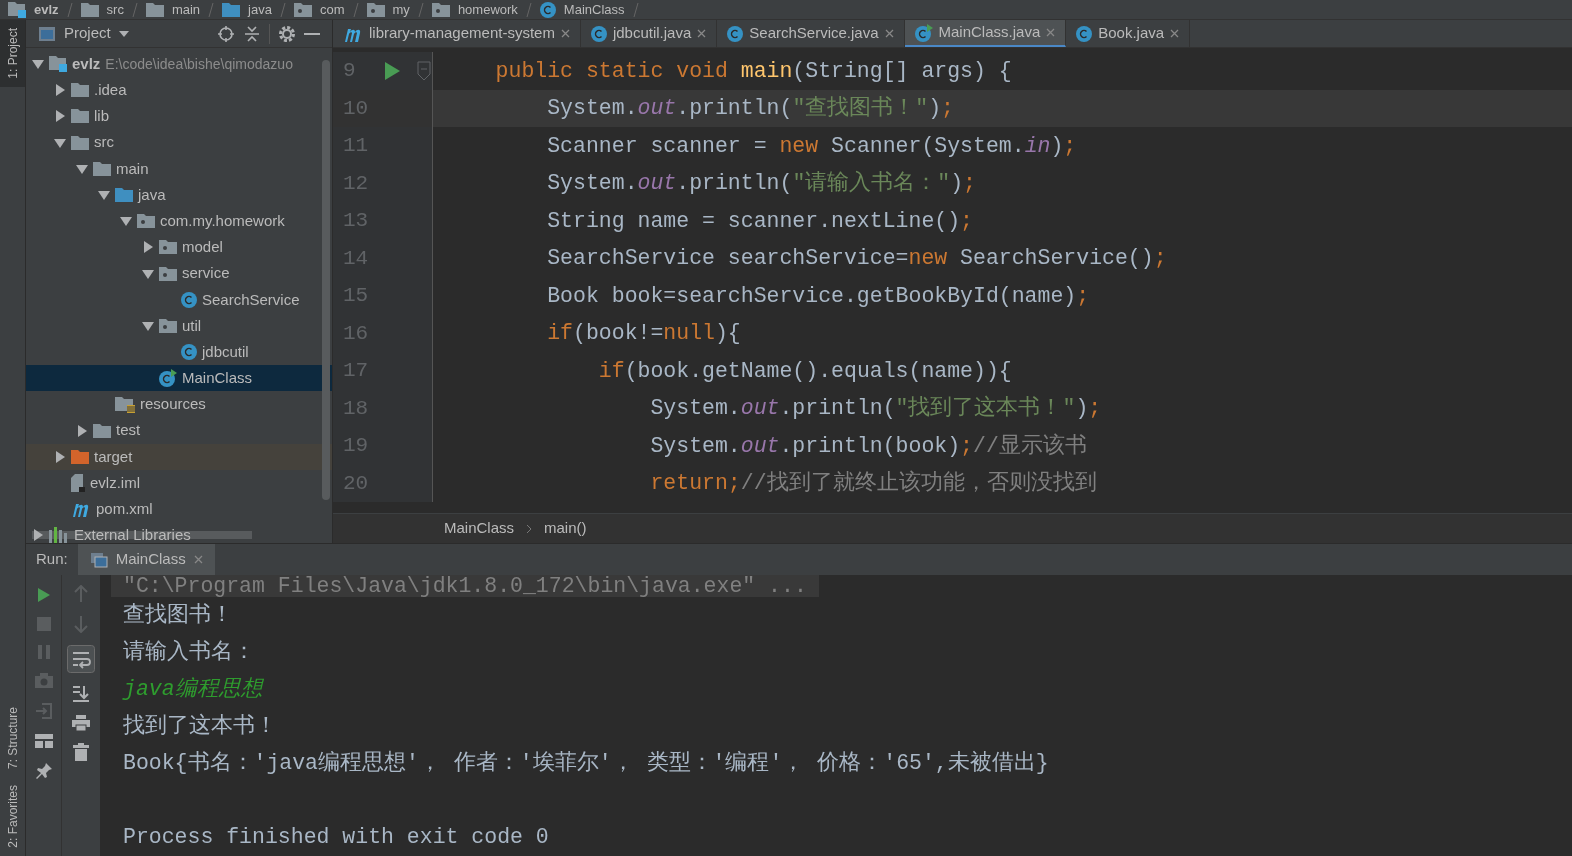 This screenshot has height=856, width=1572. I want to click on tool-window-tab: 2: Favorites, so click(12, 816).